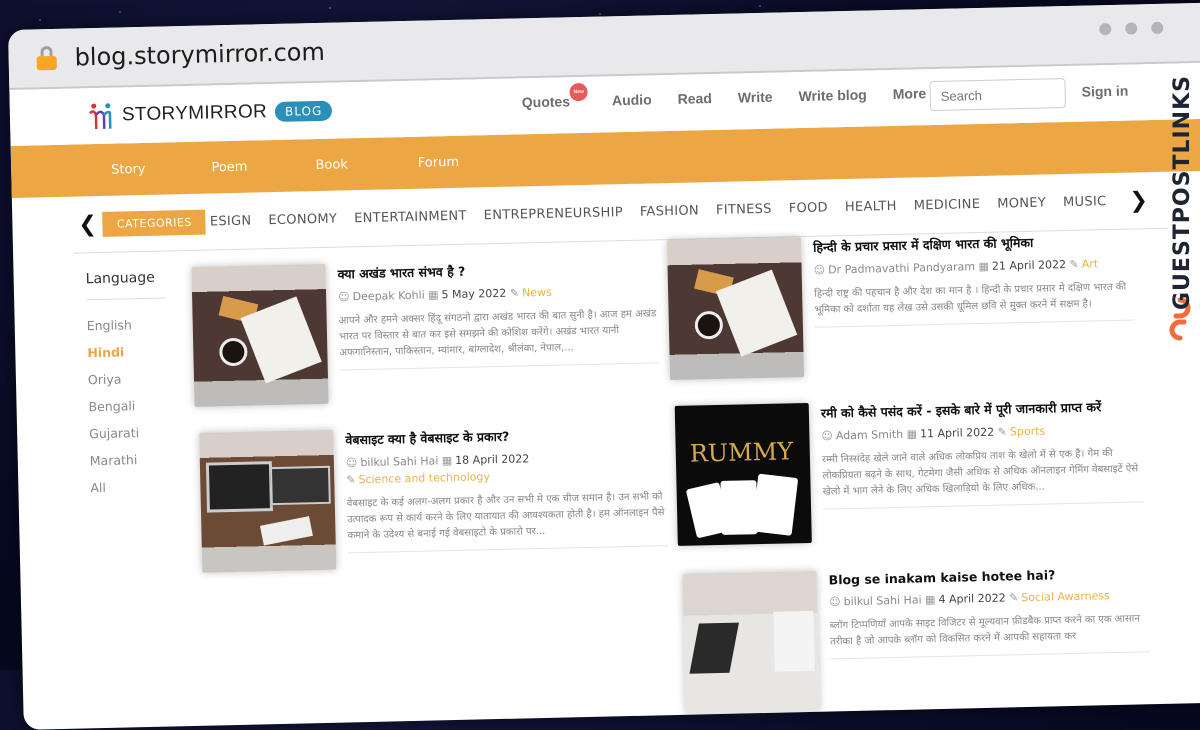  I want to click on nav-more: More, so click(910, 93).